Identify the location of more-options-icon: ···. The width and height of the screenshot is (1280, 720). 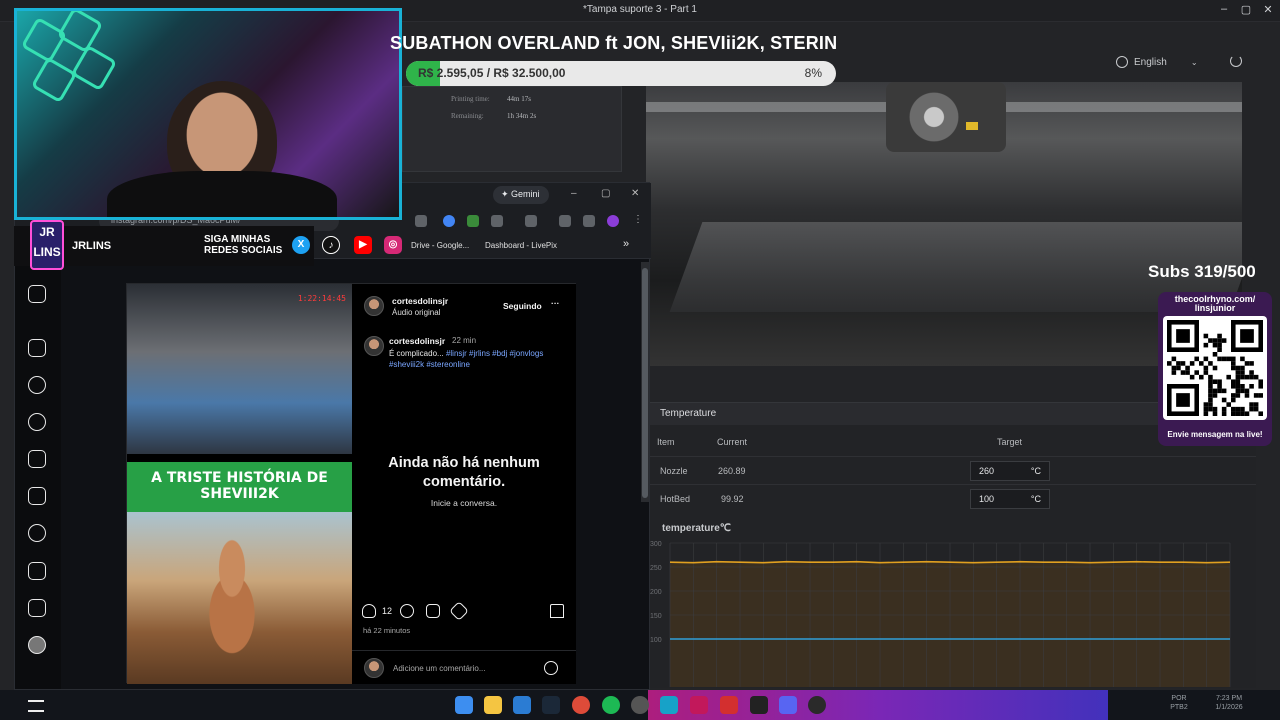
(555, 303).